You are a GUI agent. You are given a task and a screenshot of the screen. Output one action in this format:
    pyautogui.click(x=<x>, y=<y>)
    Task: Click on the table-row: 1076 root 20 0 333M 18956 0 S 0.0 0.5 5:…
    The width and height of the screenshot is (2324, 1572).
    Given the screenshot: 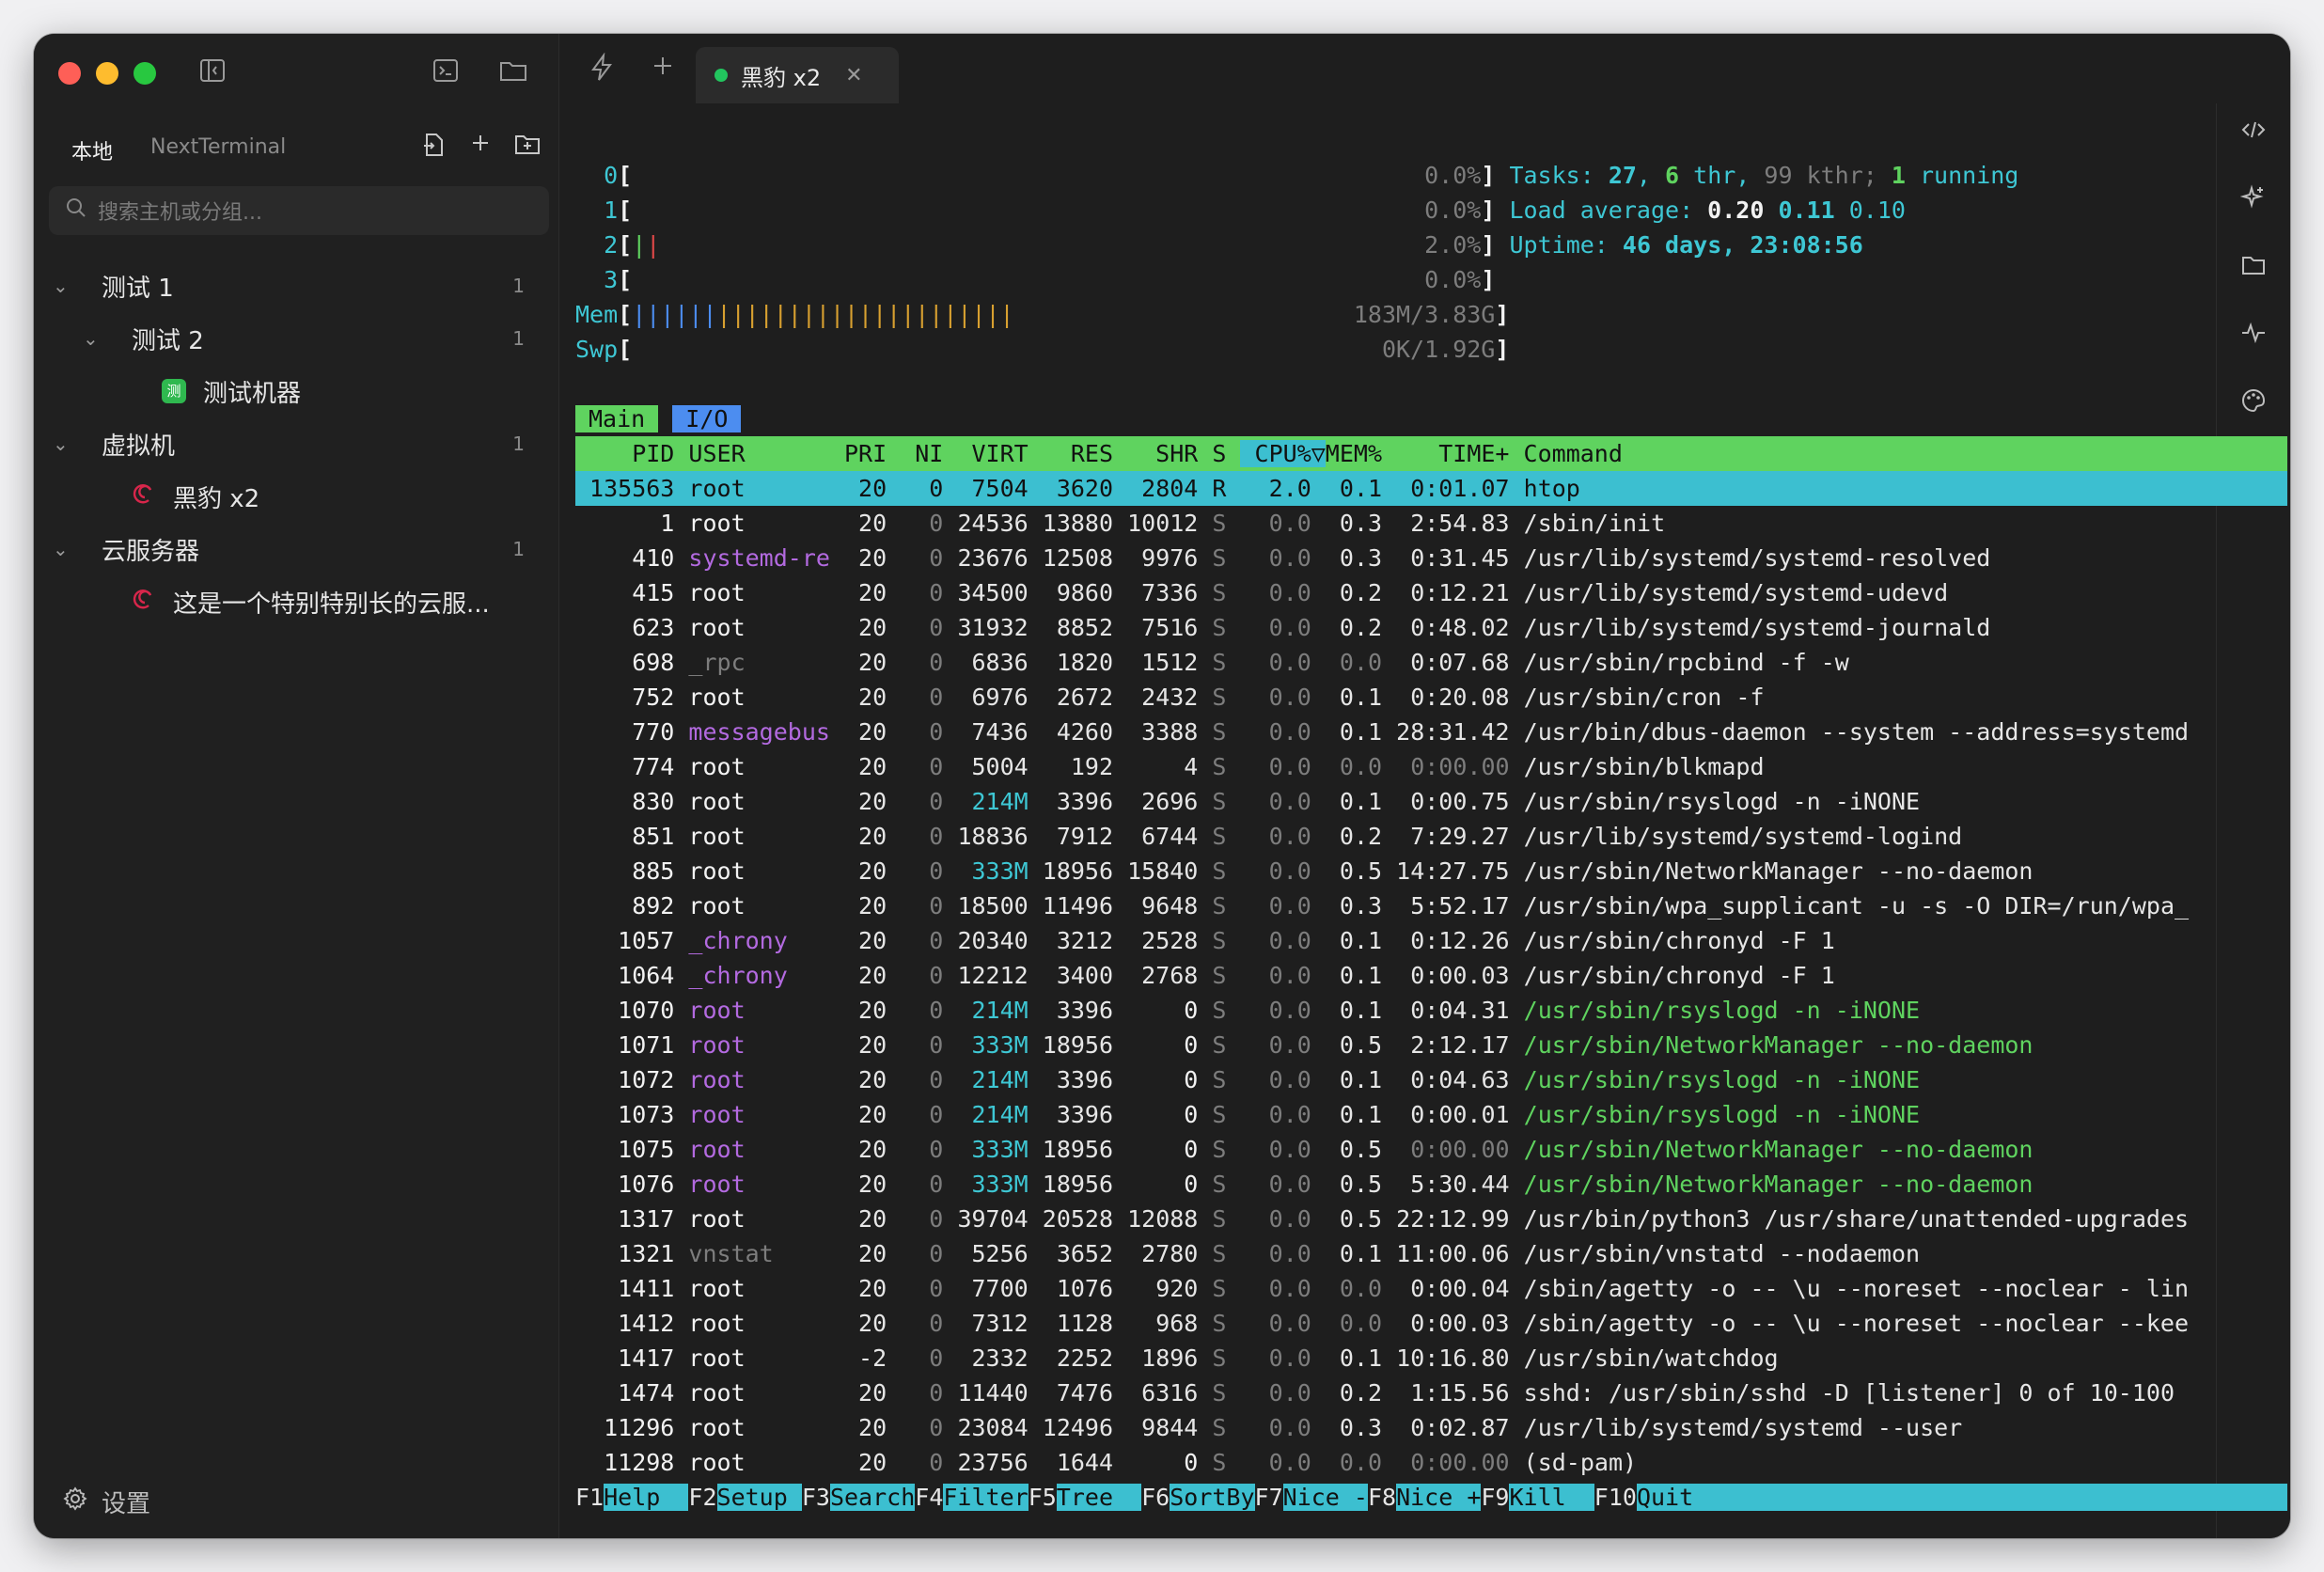 What is the action you would take?
    pyautogui.click(x=1431, y=1185)
    